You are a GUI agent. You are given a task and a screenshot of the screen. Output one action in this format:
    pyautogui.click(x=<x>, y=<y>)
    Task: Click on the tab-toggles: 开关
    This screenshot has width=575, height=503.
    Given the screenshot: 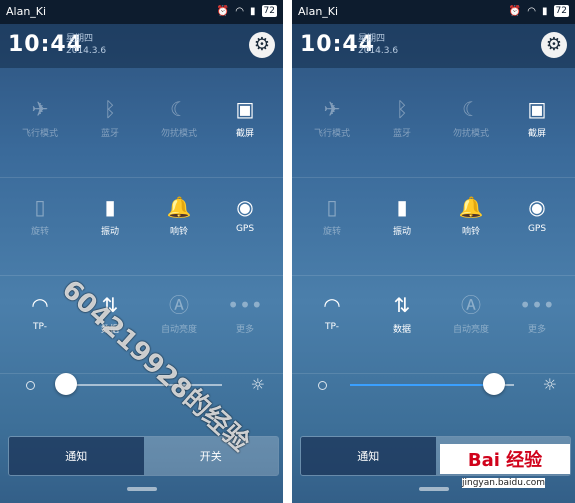 What is the action you would take?
    pyautogui.click(x=210, y=456)
    